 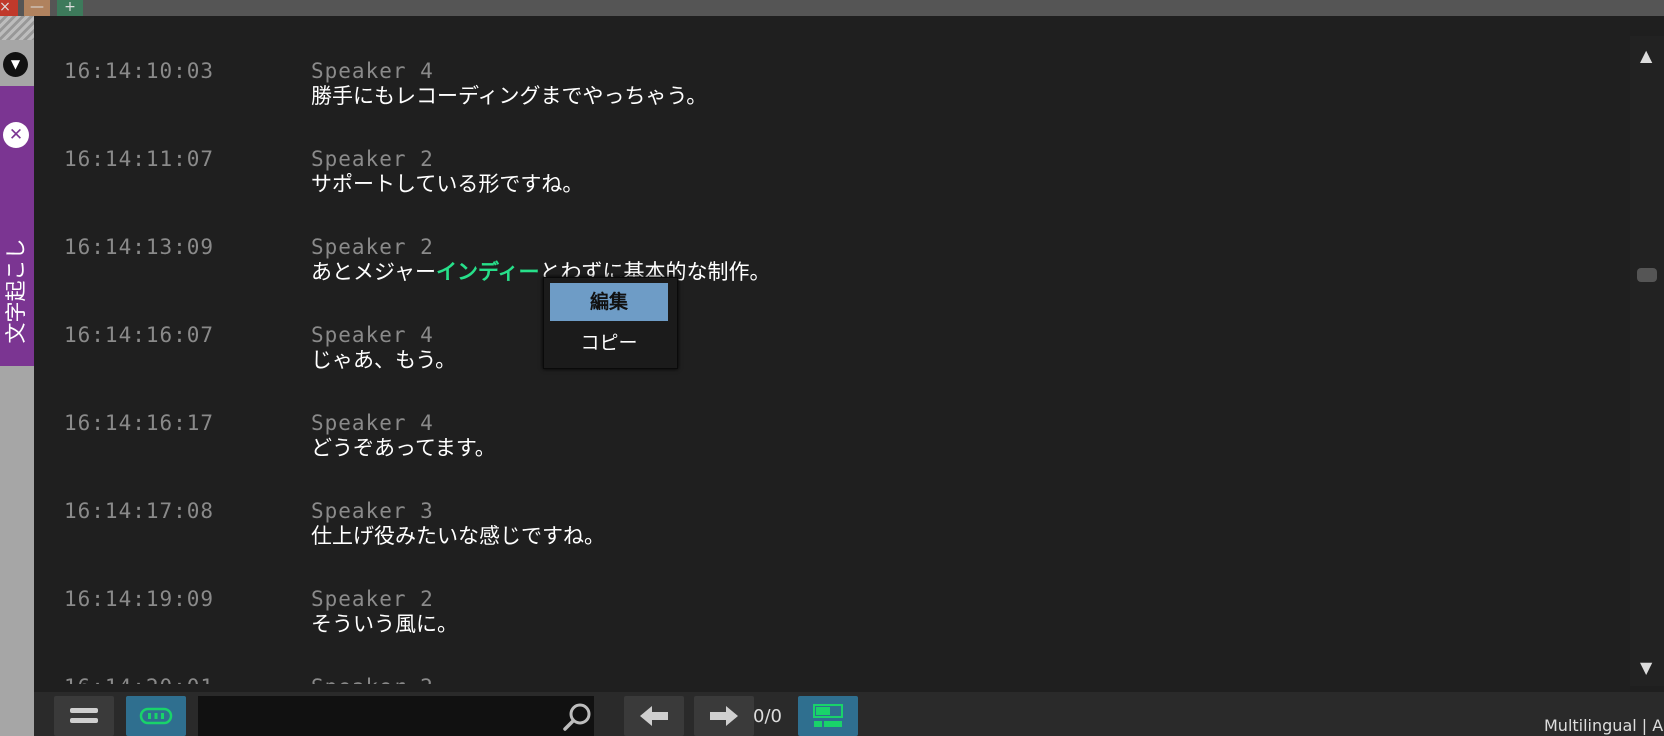 What do you see at coordinates (70, 8) in the screenshot?
I see `window-maximize-button: +` at bounding box center [70, 8].